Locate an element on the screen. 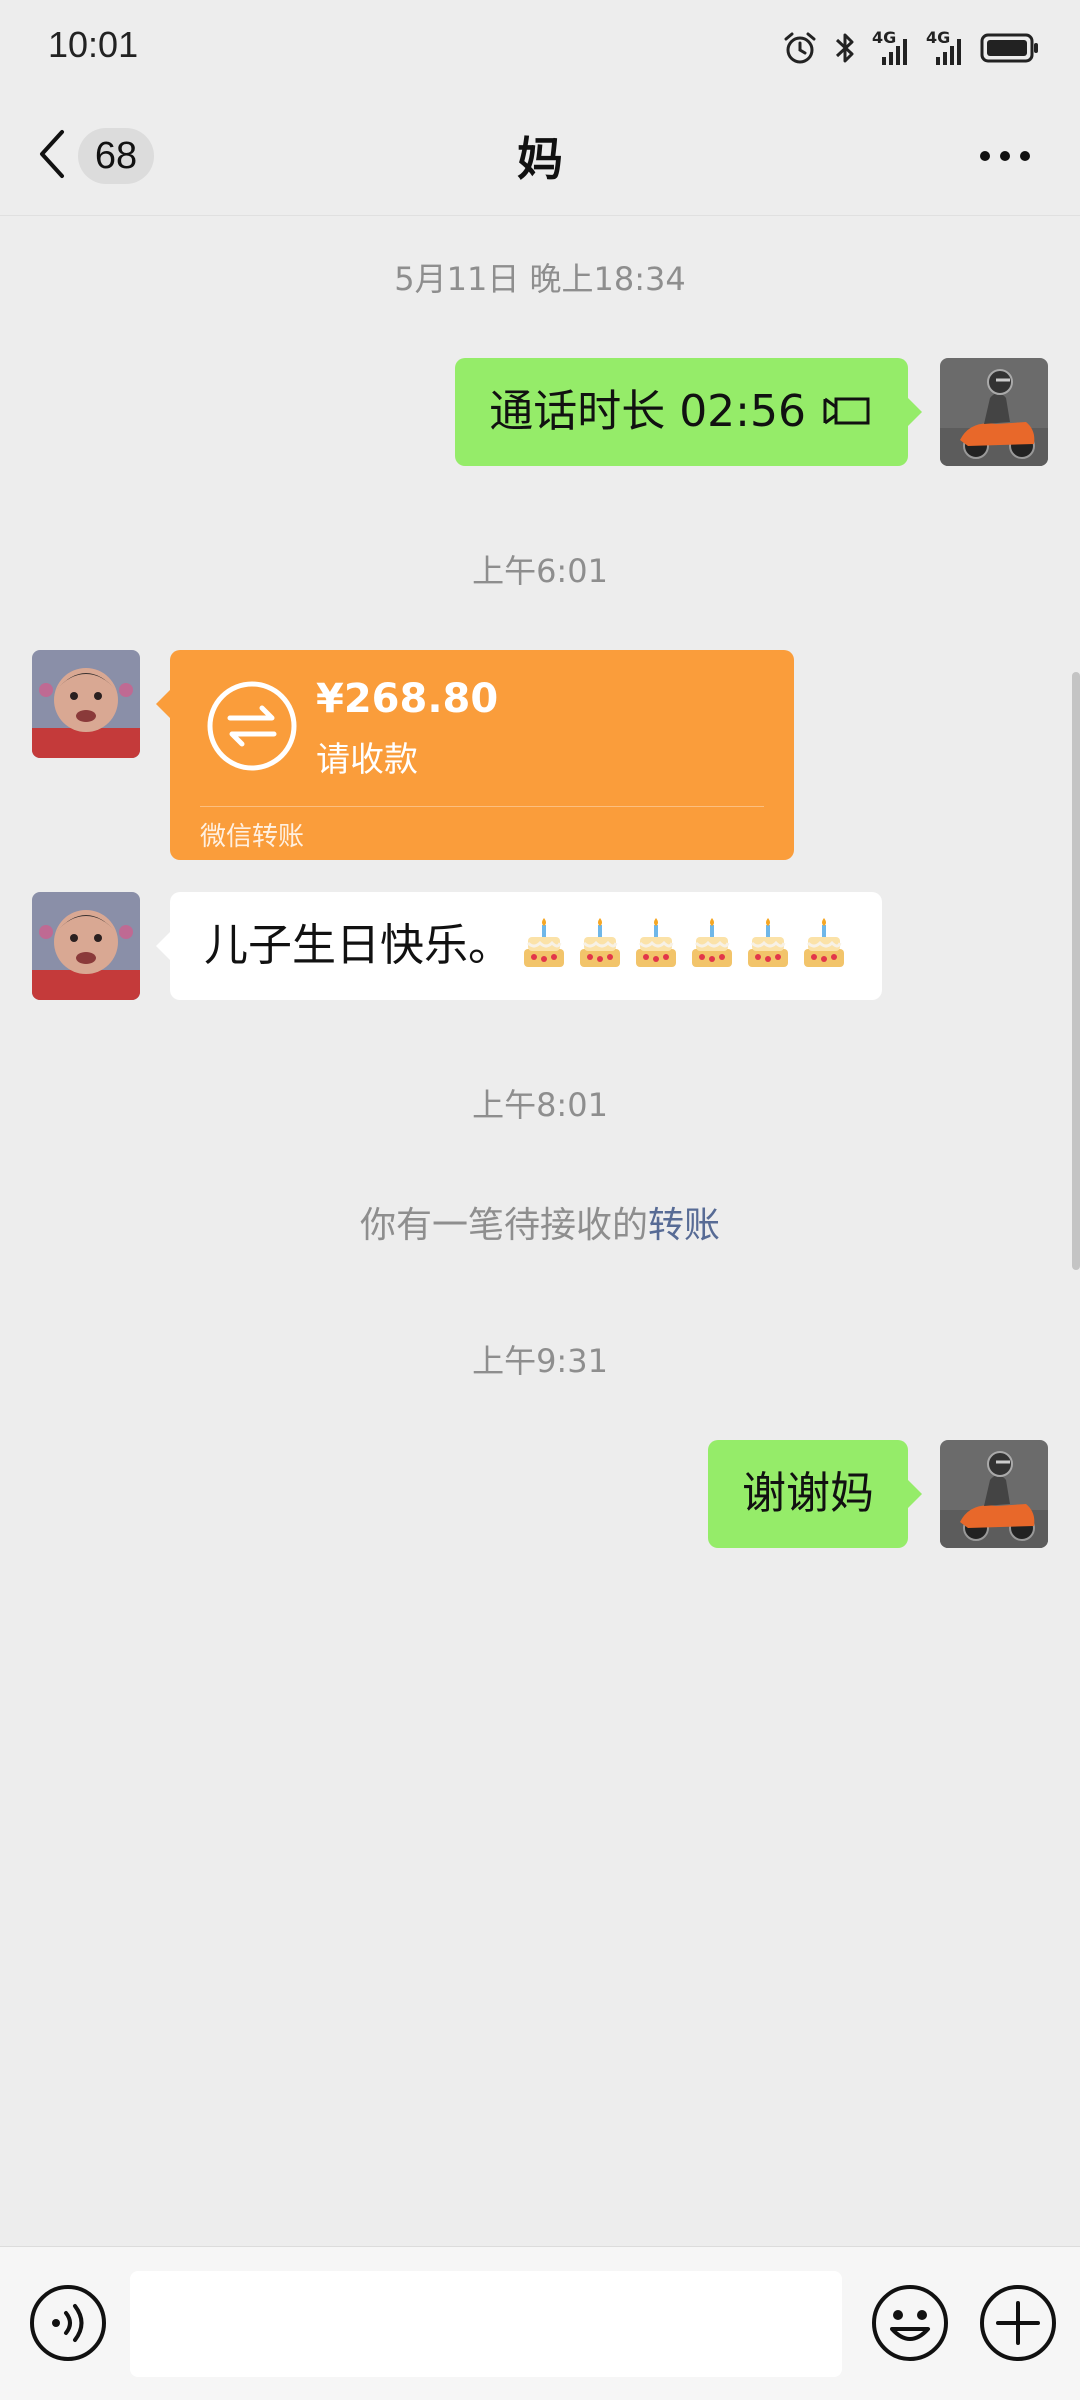 The image size is (1080, 2400). chevron-left-icon is located at coordinates (51, 156).